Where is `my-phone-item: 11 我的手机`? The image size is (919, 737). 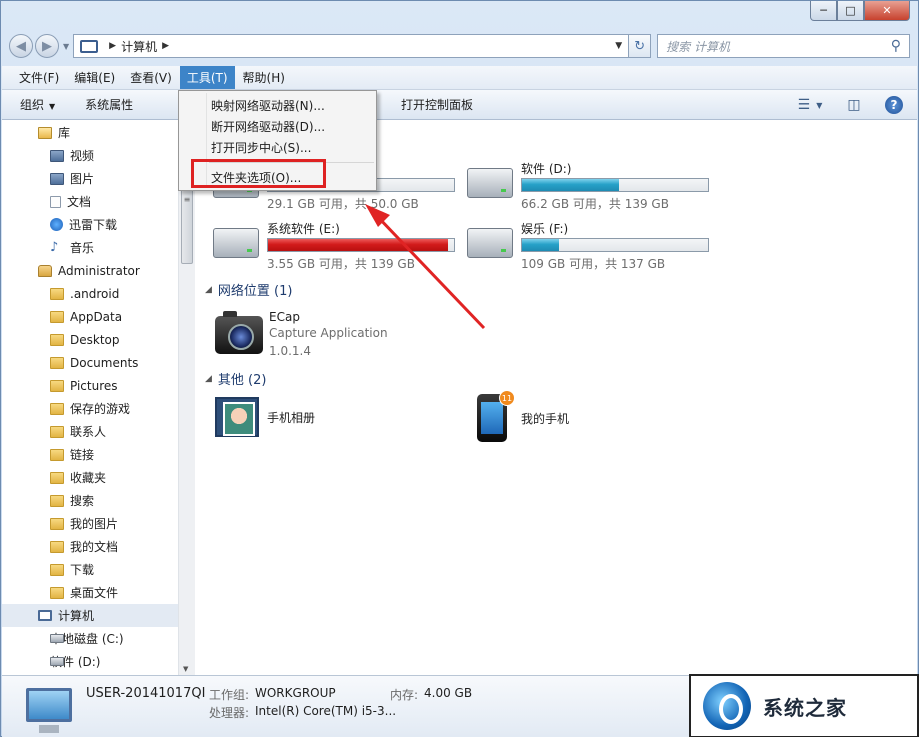 my-phone-item: 11 我的手机 is located at coordinates (523, 416).